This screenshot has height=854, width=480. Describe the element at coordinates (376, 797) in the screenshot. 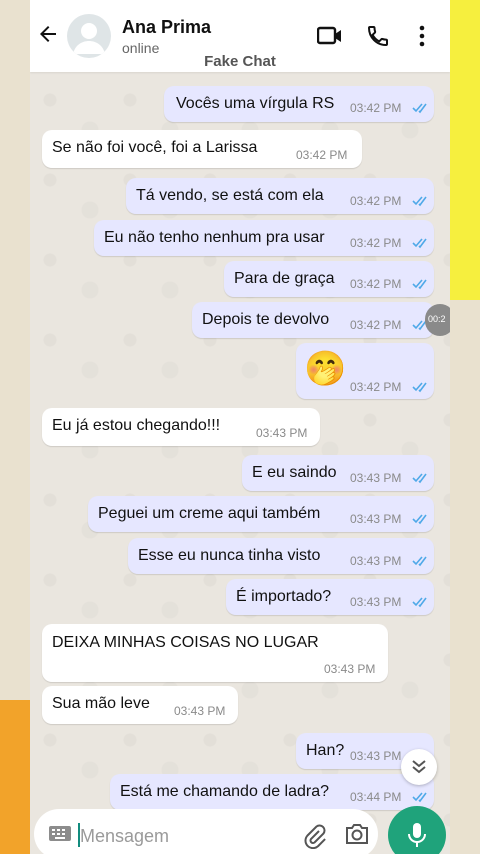

I see `message-time: 03:44 PM` at that location.